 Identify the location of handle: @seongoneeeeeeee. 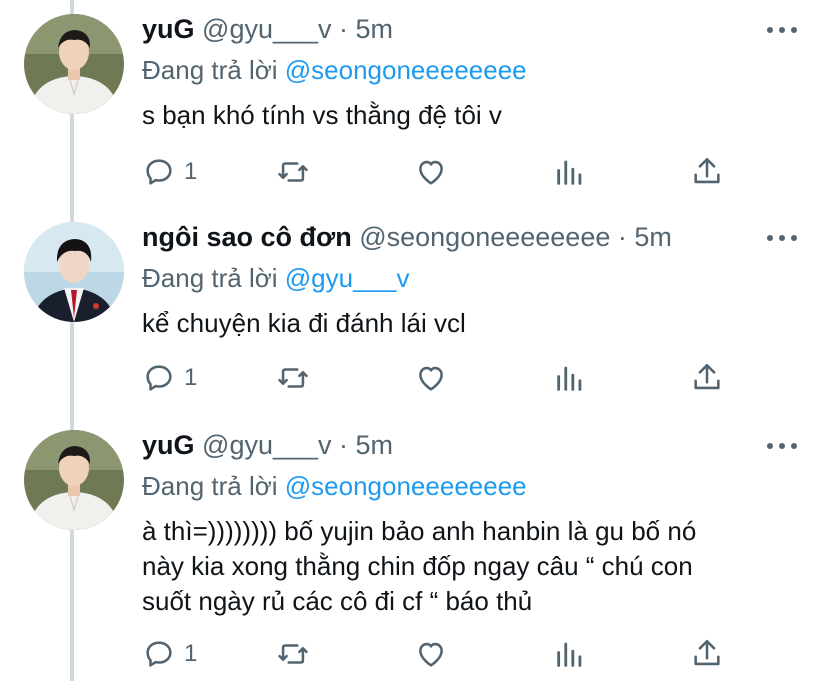
(484, 237).